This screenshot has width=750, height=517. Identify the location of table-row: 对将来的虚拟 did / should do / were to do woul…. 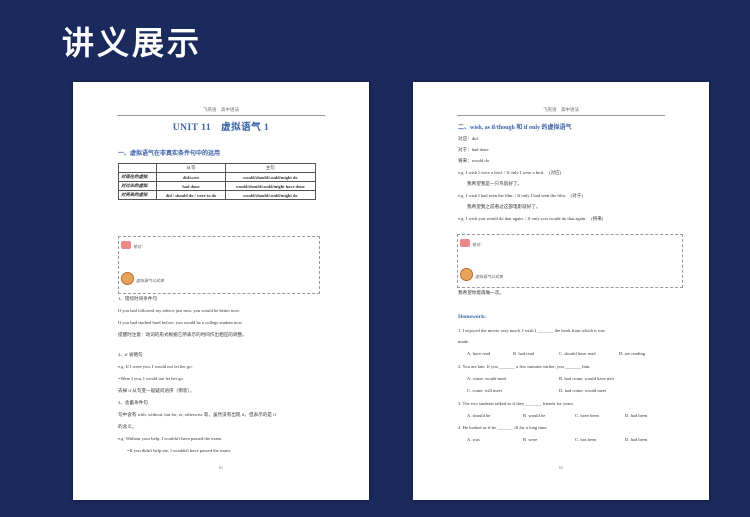
(217, 195).